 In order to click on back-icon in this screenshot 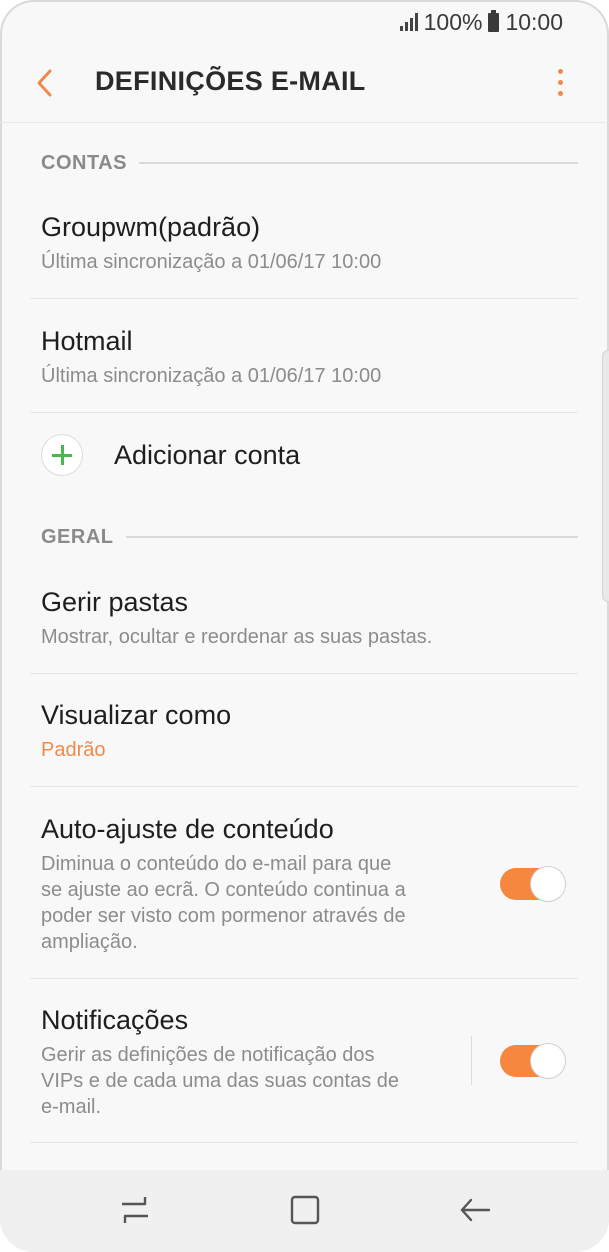, I will do `click(475, 1210)`.